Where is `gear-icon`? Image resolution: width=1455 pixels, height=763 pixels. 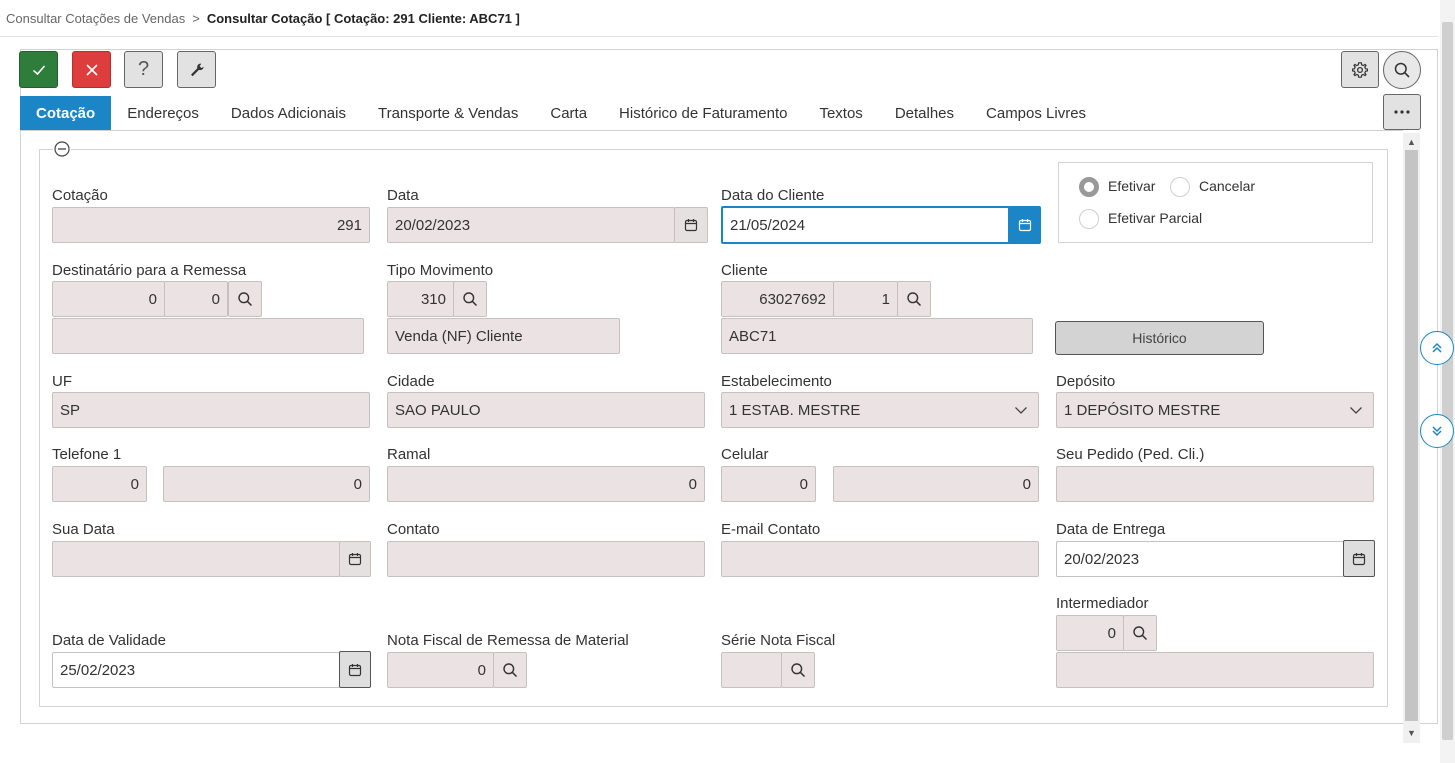
gear-icon is located at coordinates (1360, 70).